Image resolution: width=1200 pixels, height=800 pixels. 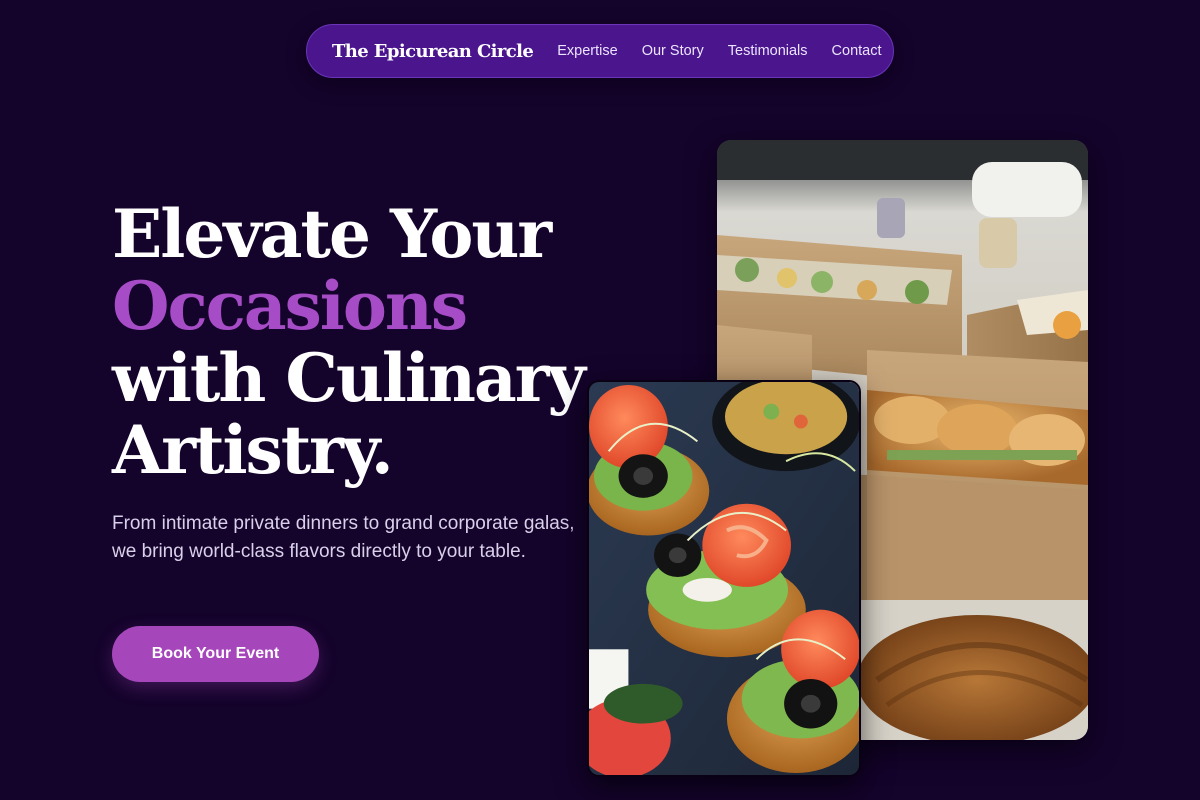 What do you see at coordinates (349, 378) in the screenshot?
I see `hero-title-line-3: with Culinary` at bounding box center [349, 378].